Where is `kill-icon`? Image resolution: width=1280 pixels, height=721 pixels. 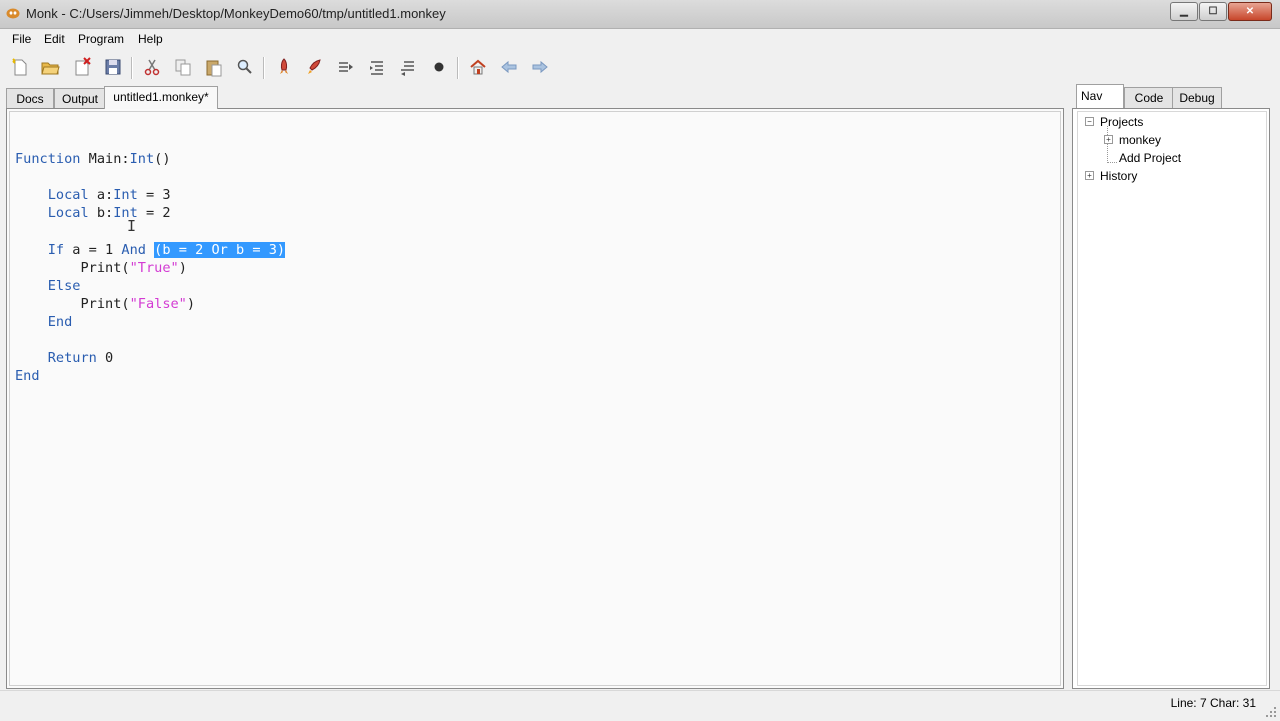
kill-icon is located at coordinates (439, 67).